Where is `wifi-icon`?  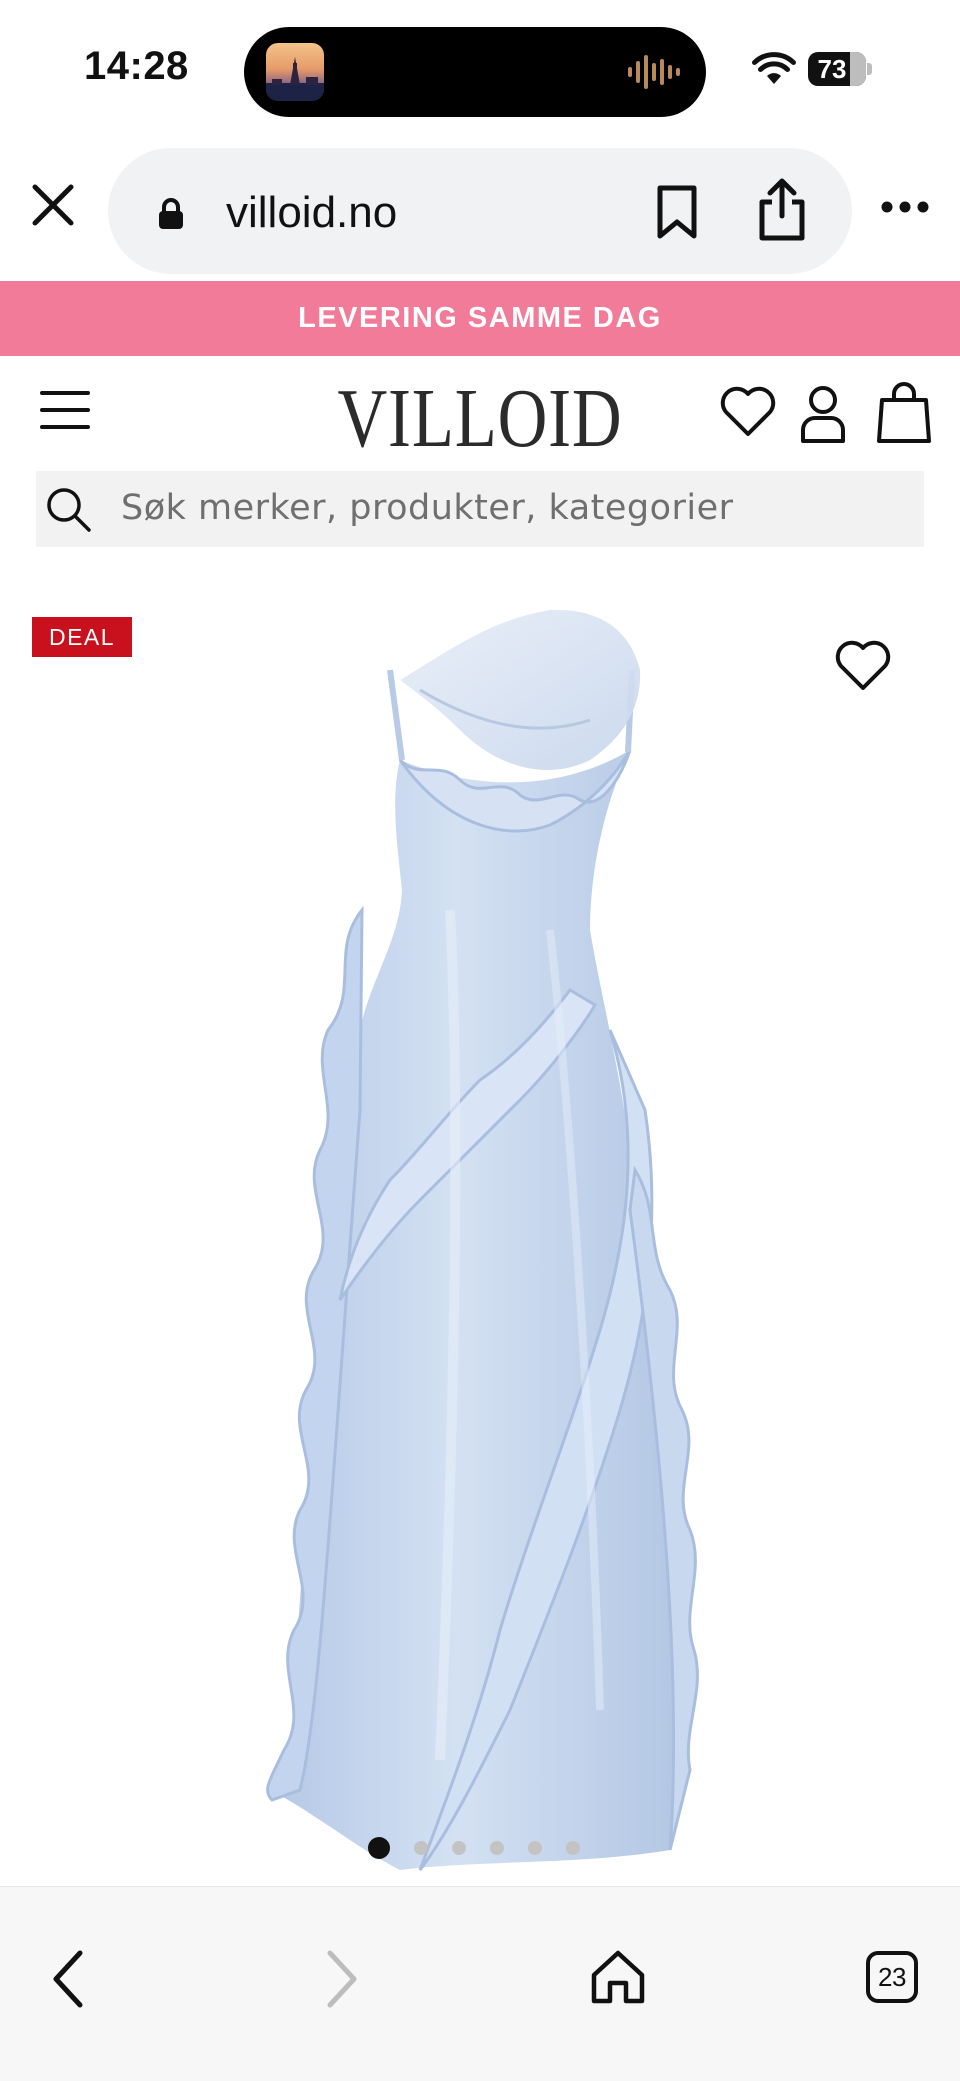
wifi-icon is located at coordinates (774, 68).